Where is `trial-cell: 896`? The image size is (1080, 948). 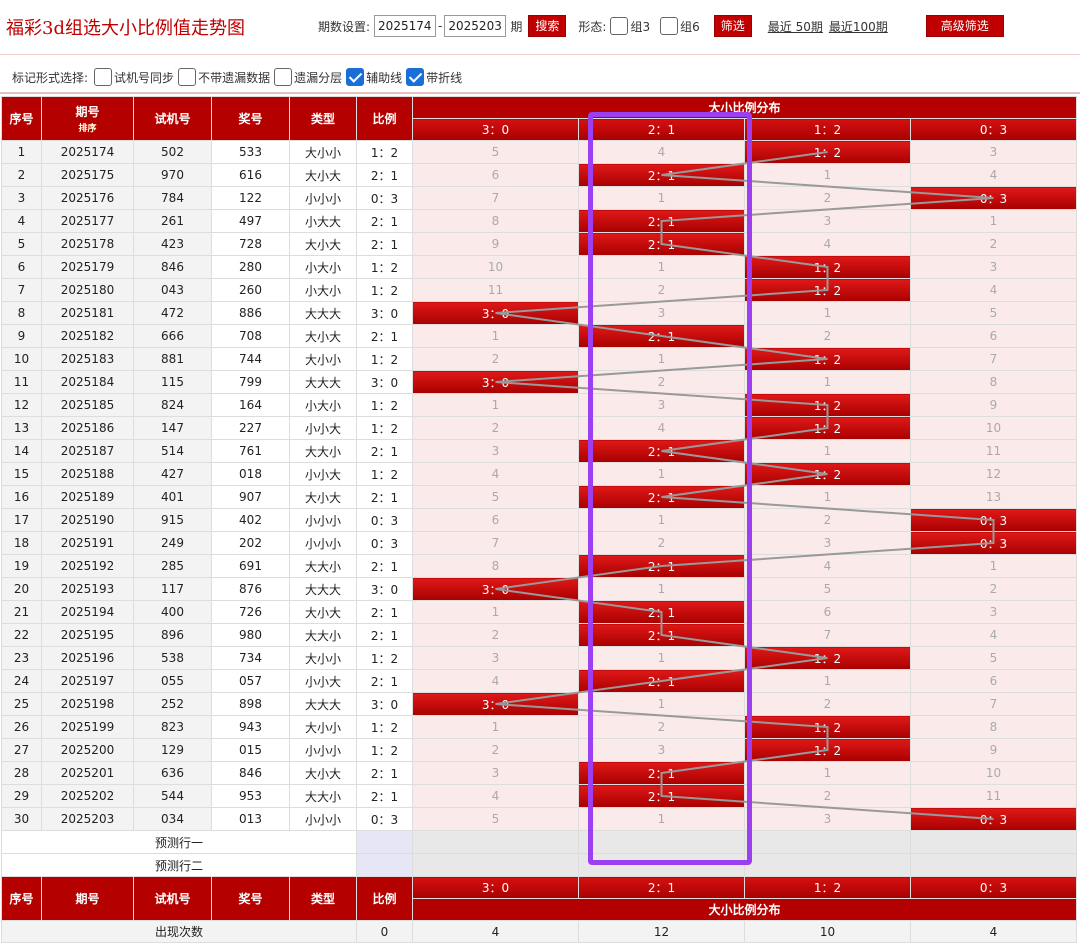 trial-cell: 896 is located at coordinates (172, 635).